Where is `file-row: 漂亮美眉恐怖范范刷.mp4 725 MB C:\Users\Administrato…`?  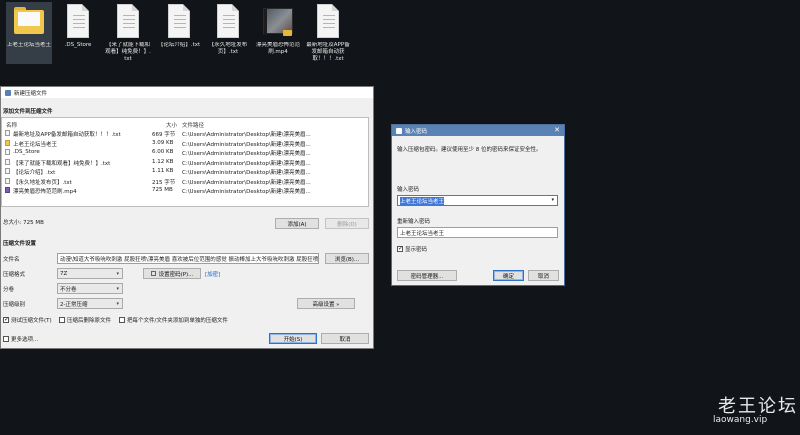
file-row: 漂亮美眉恐怖范范刷.mp4 725 MB C:\Users\Administrato… is located at coordinates (185, 190).